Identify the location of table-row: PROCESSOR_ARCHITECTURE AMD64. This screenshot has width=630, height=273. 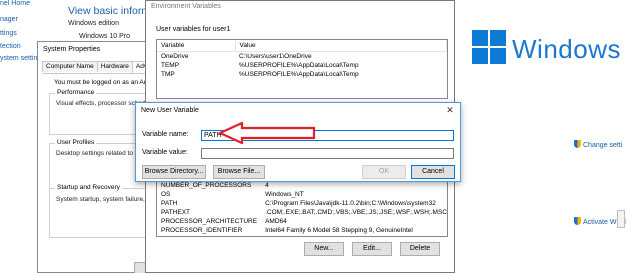
(302, 221).